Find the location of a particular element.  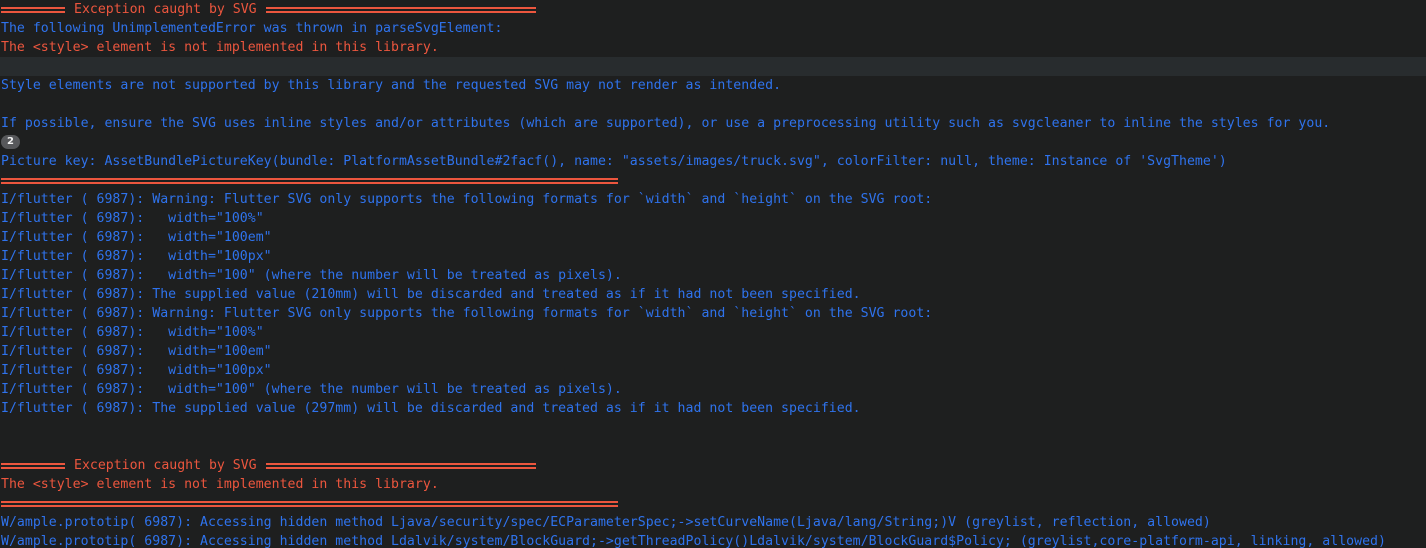

repeat-count-row: 2 is located at coordinates (713, 142).